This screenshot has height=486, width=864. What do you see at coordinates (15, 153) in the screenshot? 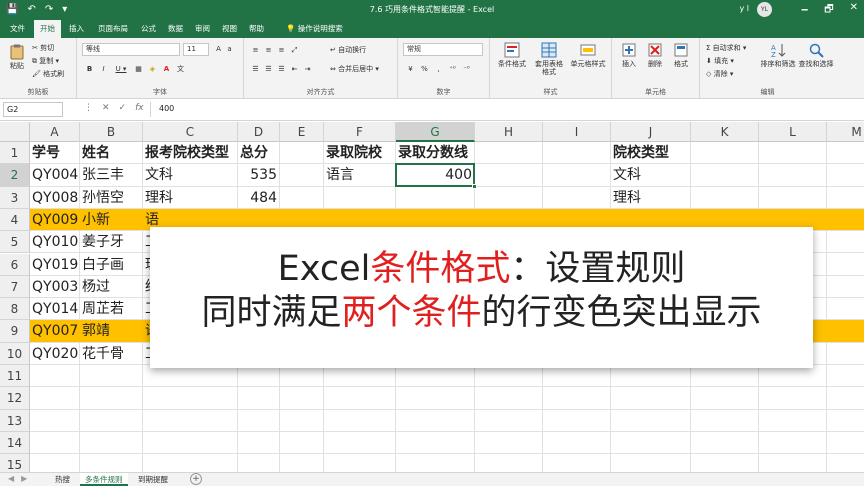
I see `row-header-1: 1` at bounding box center [15, 153].